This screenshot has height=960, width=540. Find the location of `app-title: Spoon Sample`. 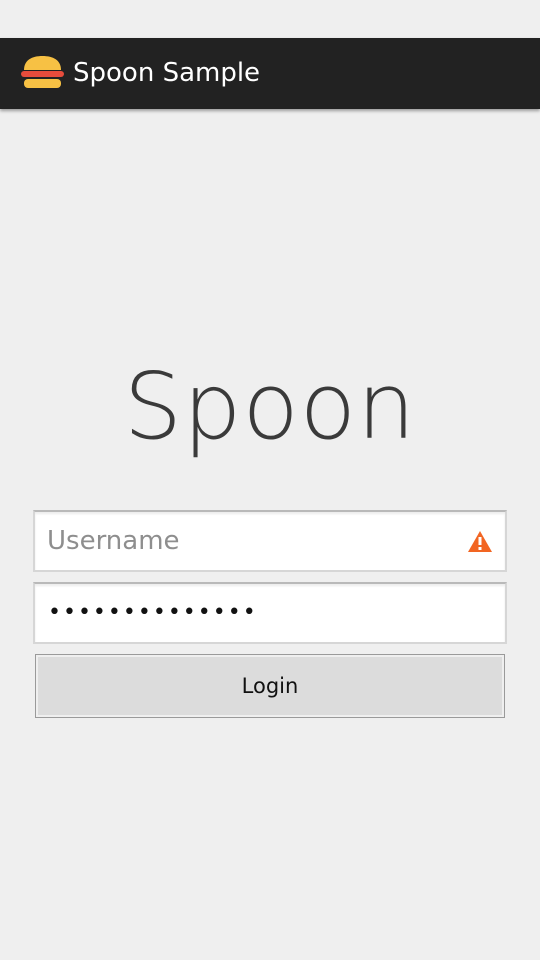

app-title: Spoon Sample is located at coordinates (167, 73).